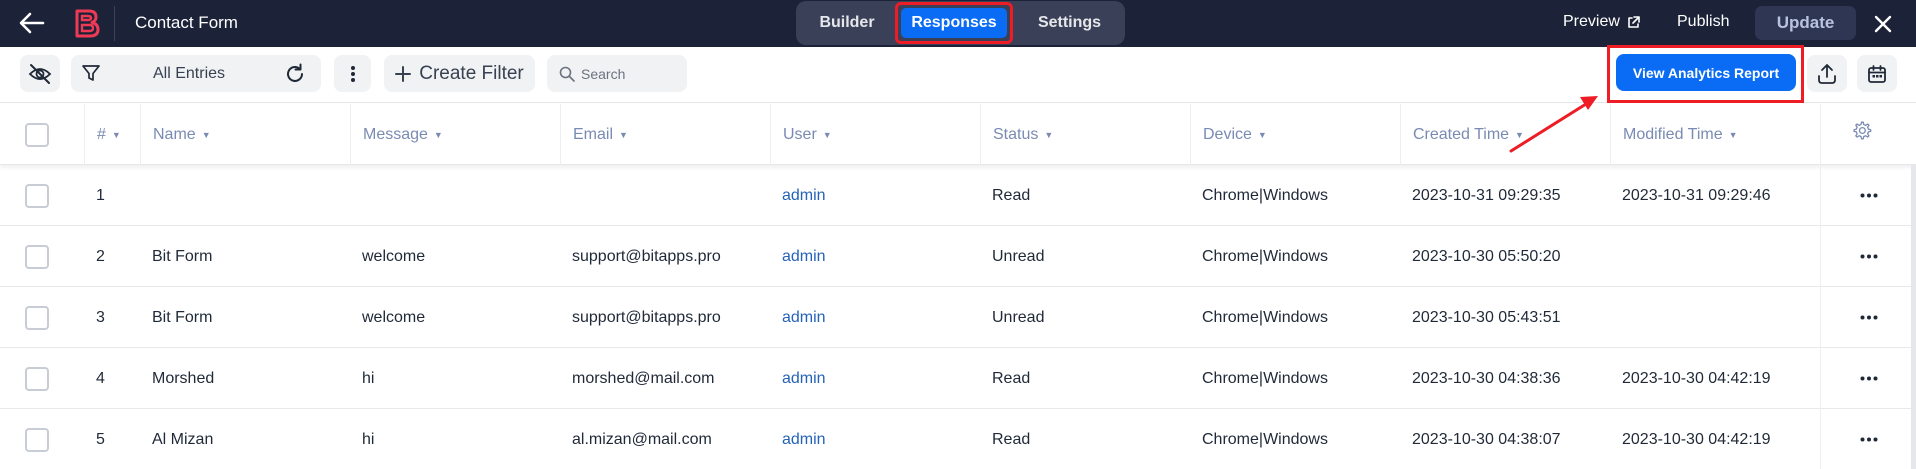 The width and height of the screenshot is (1916, 469). I want to click on create-filter-button: Create Filter, so click(459, 73).